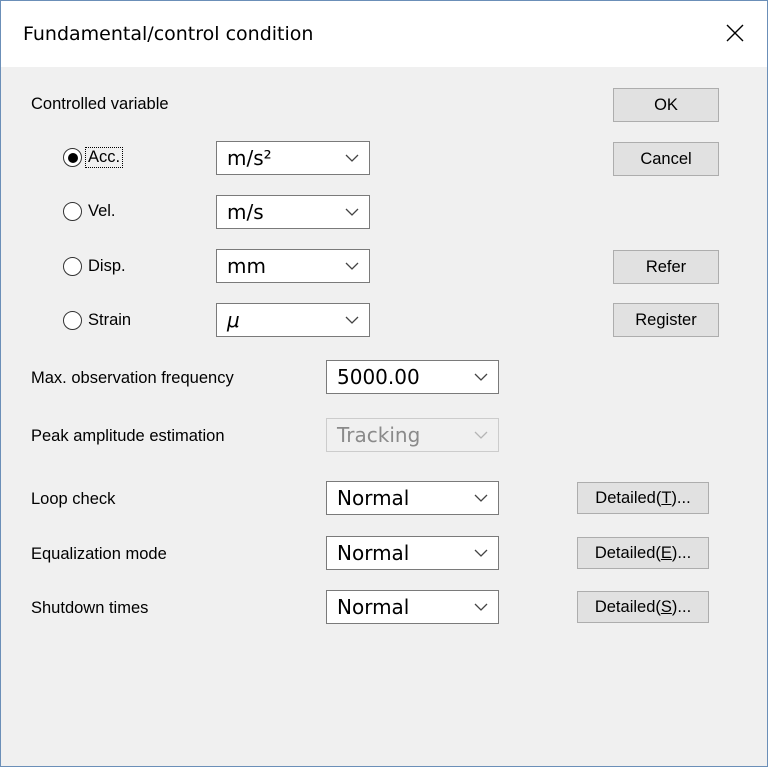  What do you see at coordinates (90, 608) in the screenshot?
I see `shutdown-times-label: Shutdown times` at bounding box center [90, 608].